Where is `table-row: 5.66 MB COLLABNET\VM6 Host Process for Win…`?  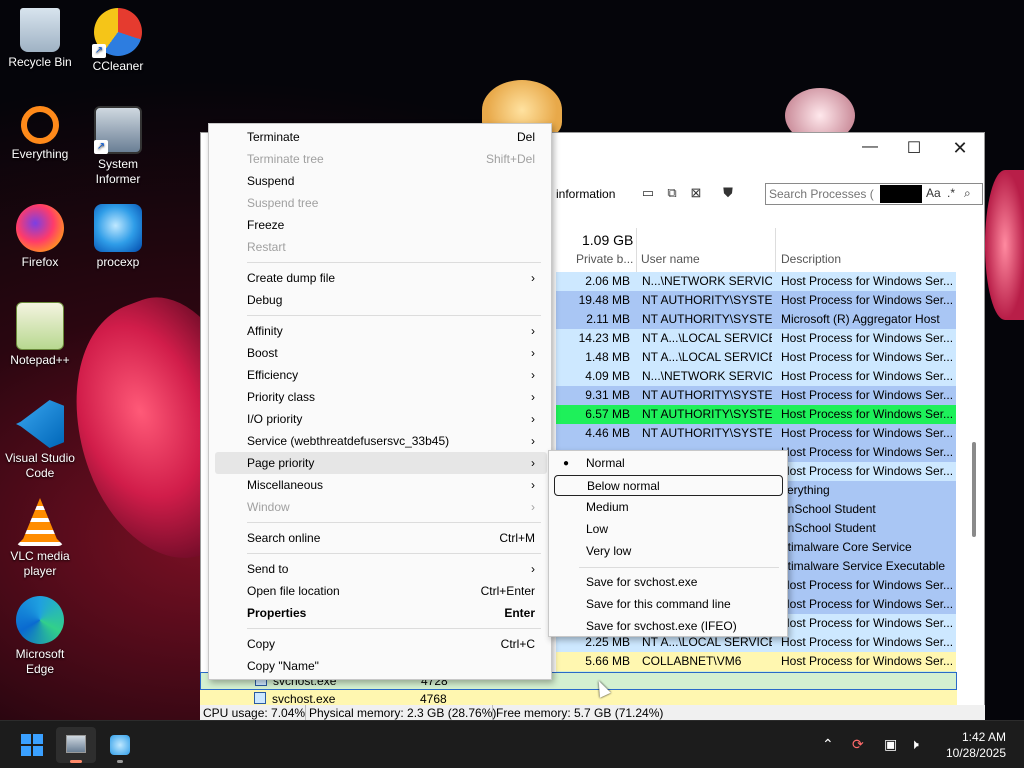
table-row: 5.66 MB COLLABNET\VM6 Host Process for Win… is located at coordinates (756, 661).